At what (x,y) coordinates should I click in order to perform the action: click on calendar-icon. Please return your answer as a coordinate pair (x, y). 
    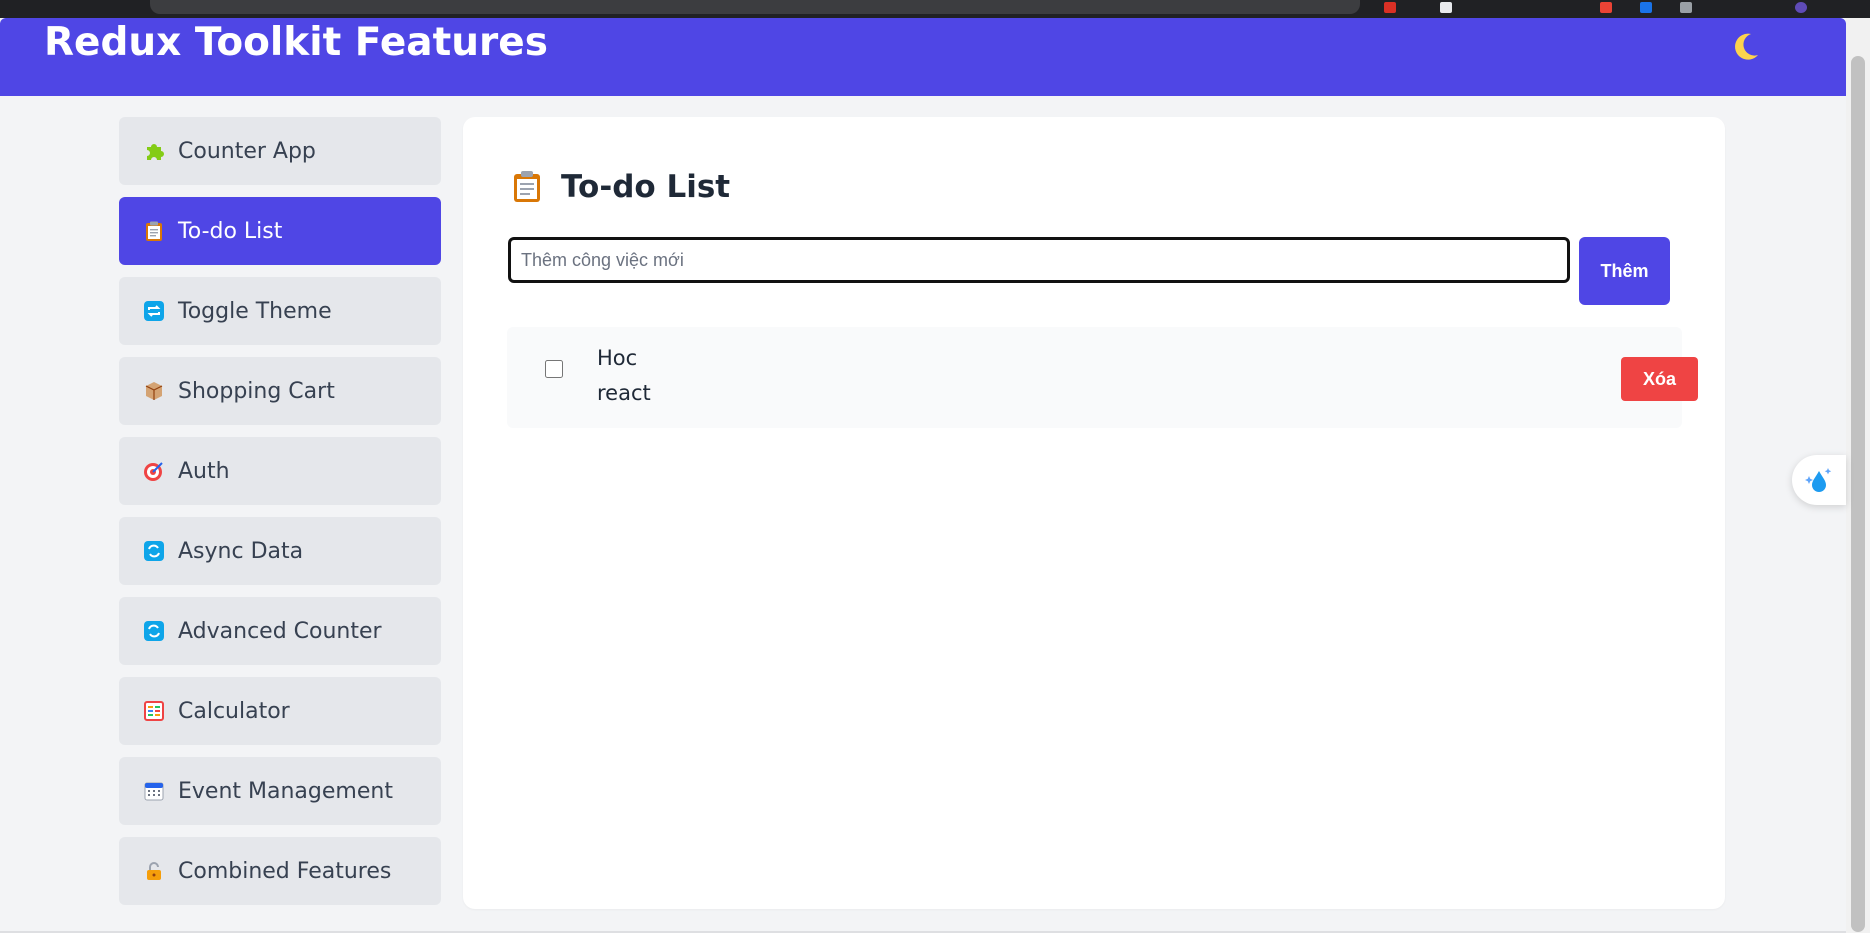
    Looking at the image, I should click on (154, 791).